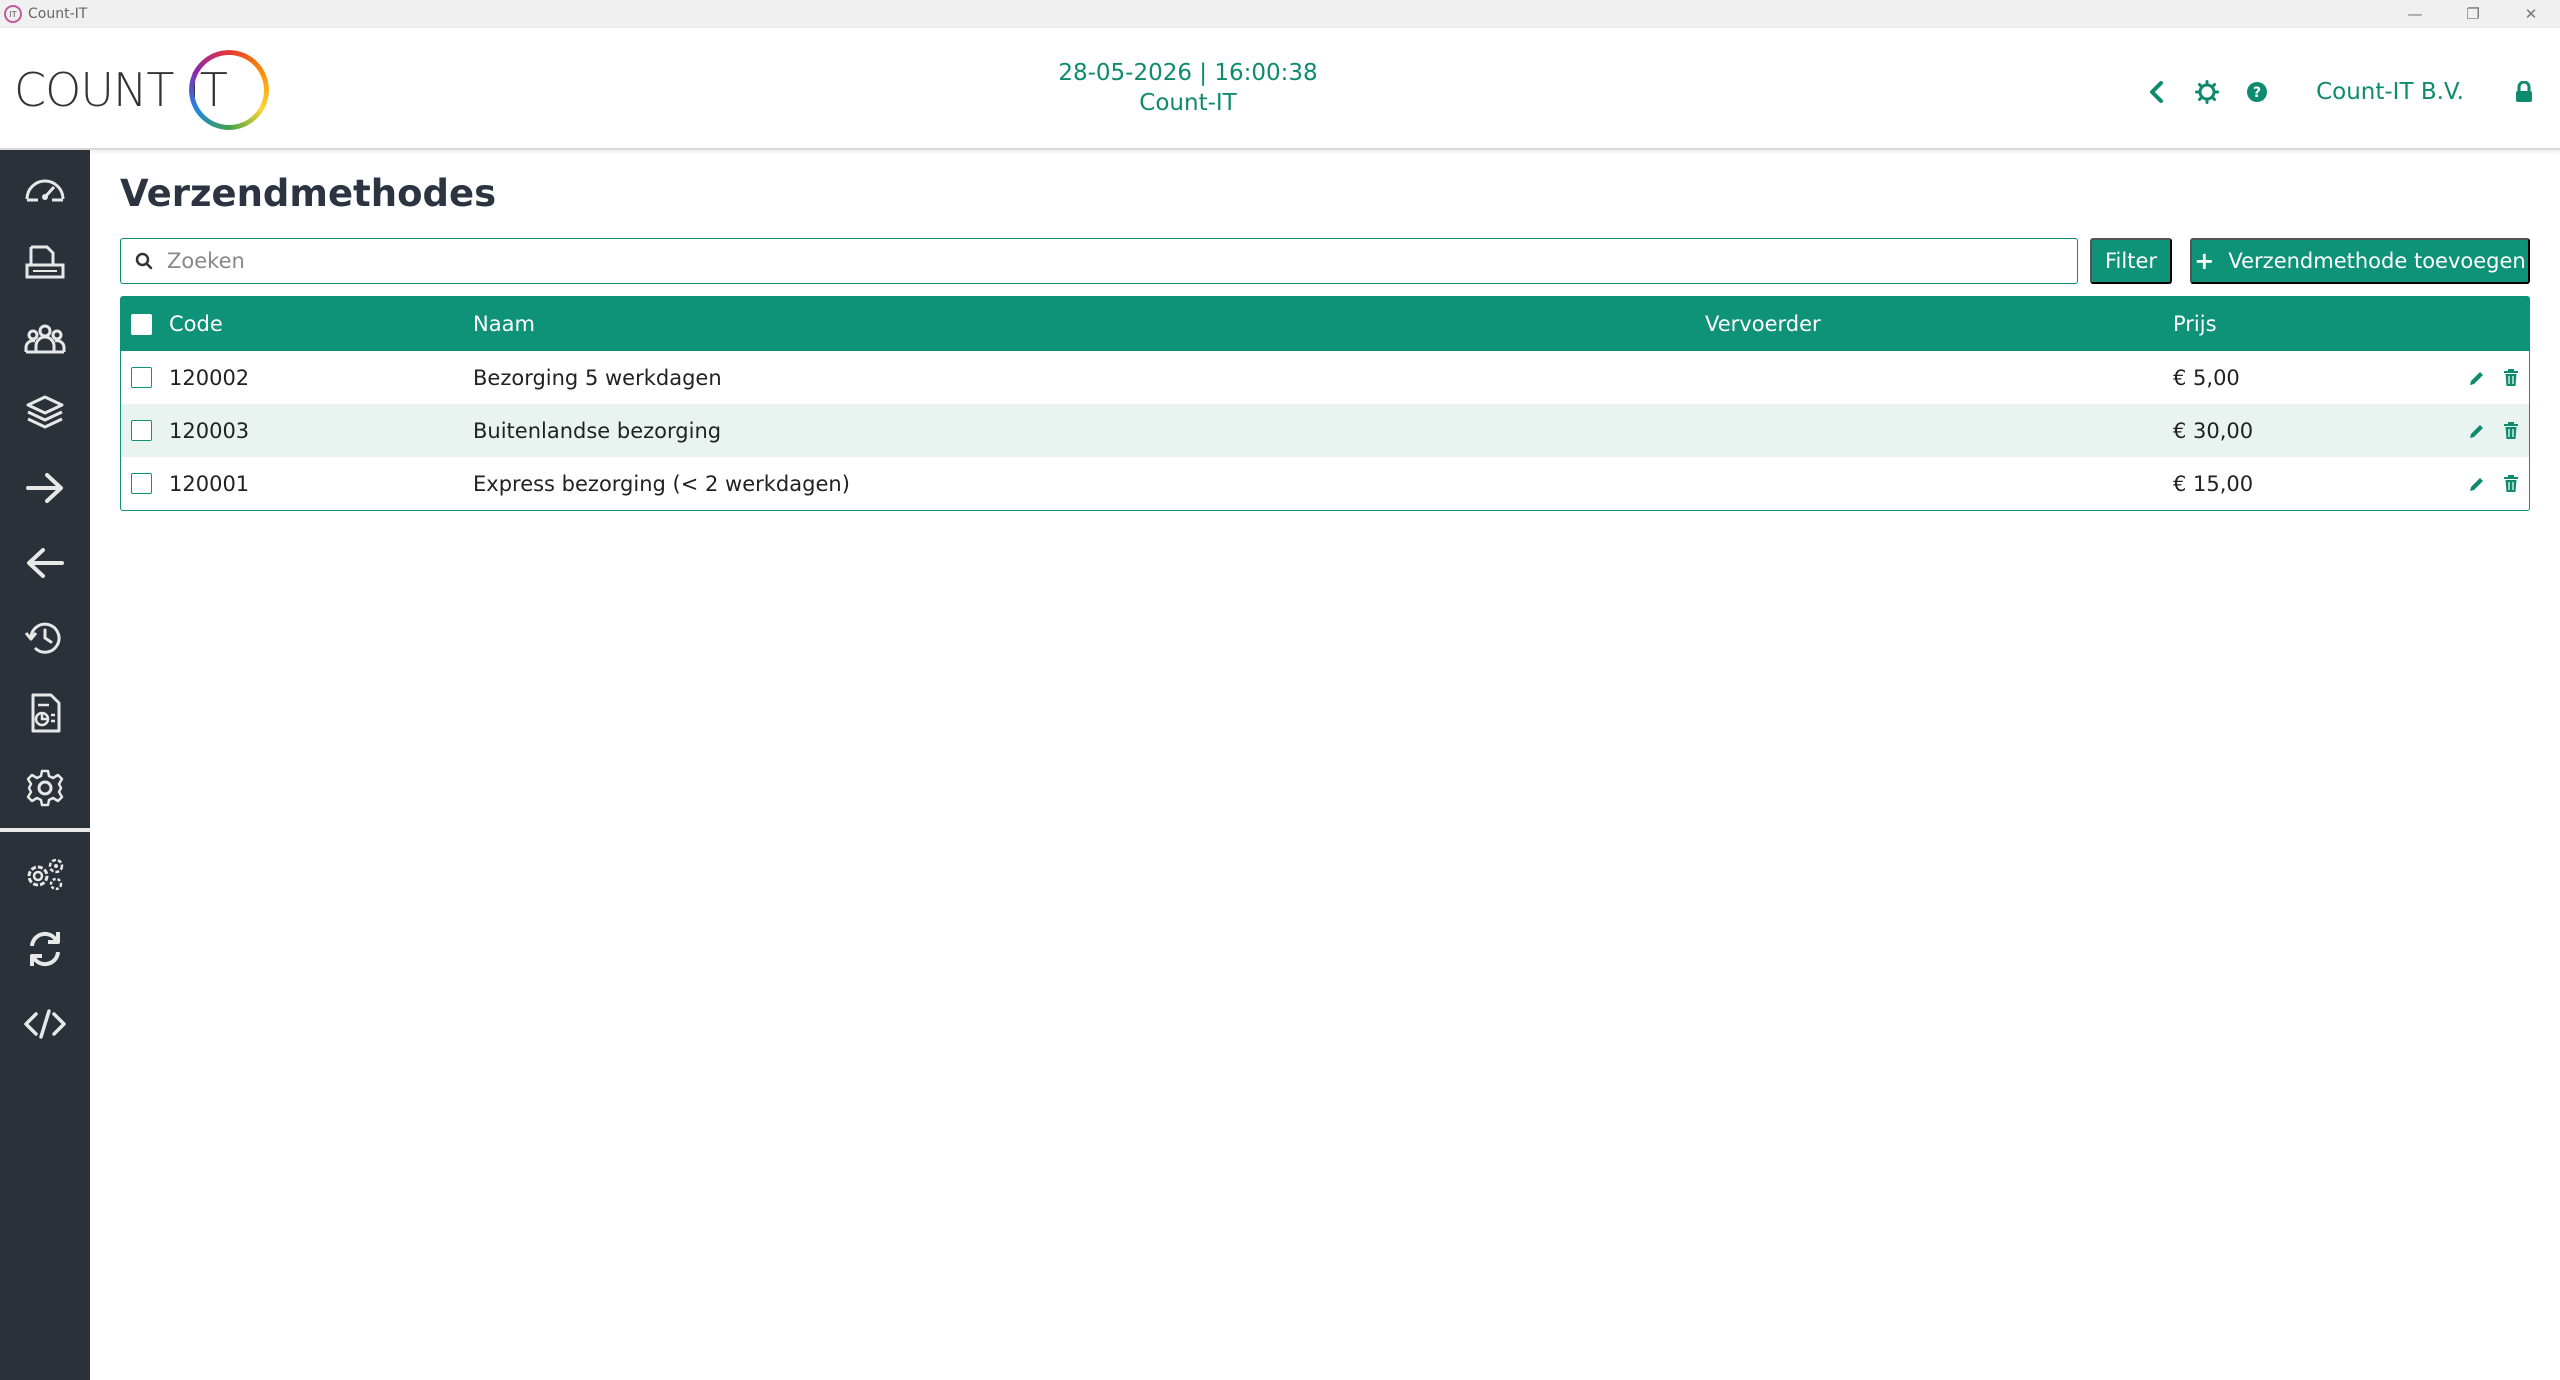 The height and width of the screenshot is (1380, 2560). What do you see at coordinates (2213, 430) in the screenshot?
I see `row-price: € 30,00` at bounding box center [2213, 430].